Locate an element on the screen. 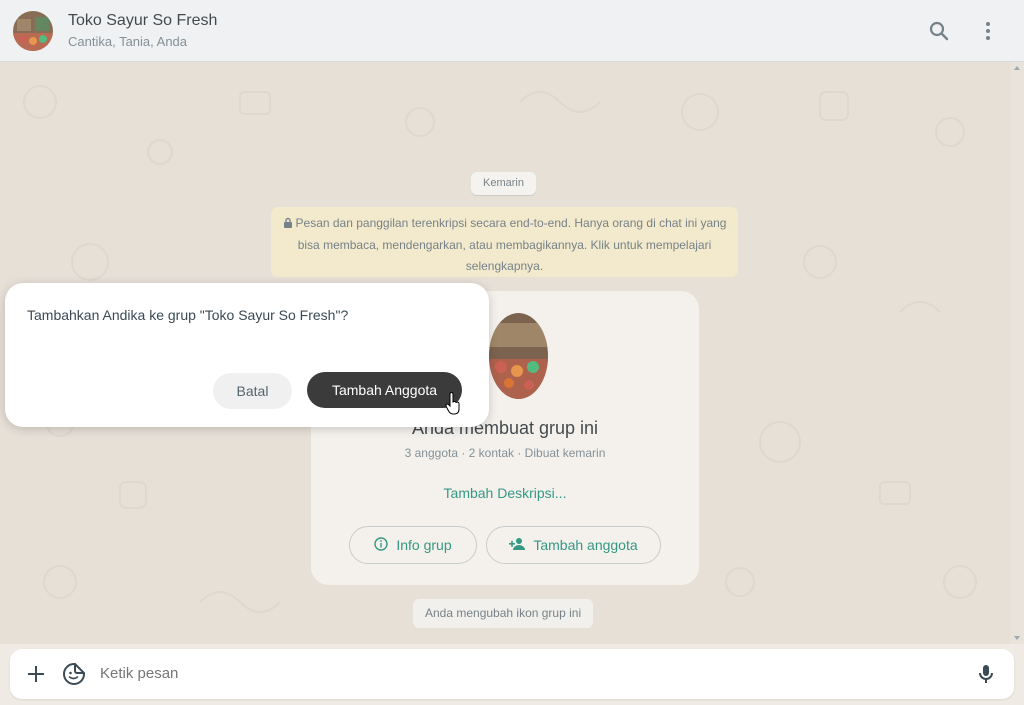 The image size is (1024, 705). cancel-button: Batal is located at coordinates (252, 391).